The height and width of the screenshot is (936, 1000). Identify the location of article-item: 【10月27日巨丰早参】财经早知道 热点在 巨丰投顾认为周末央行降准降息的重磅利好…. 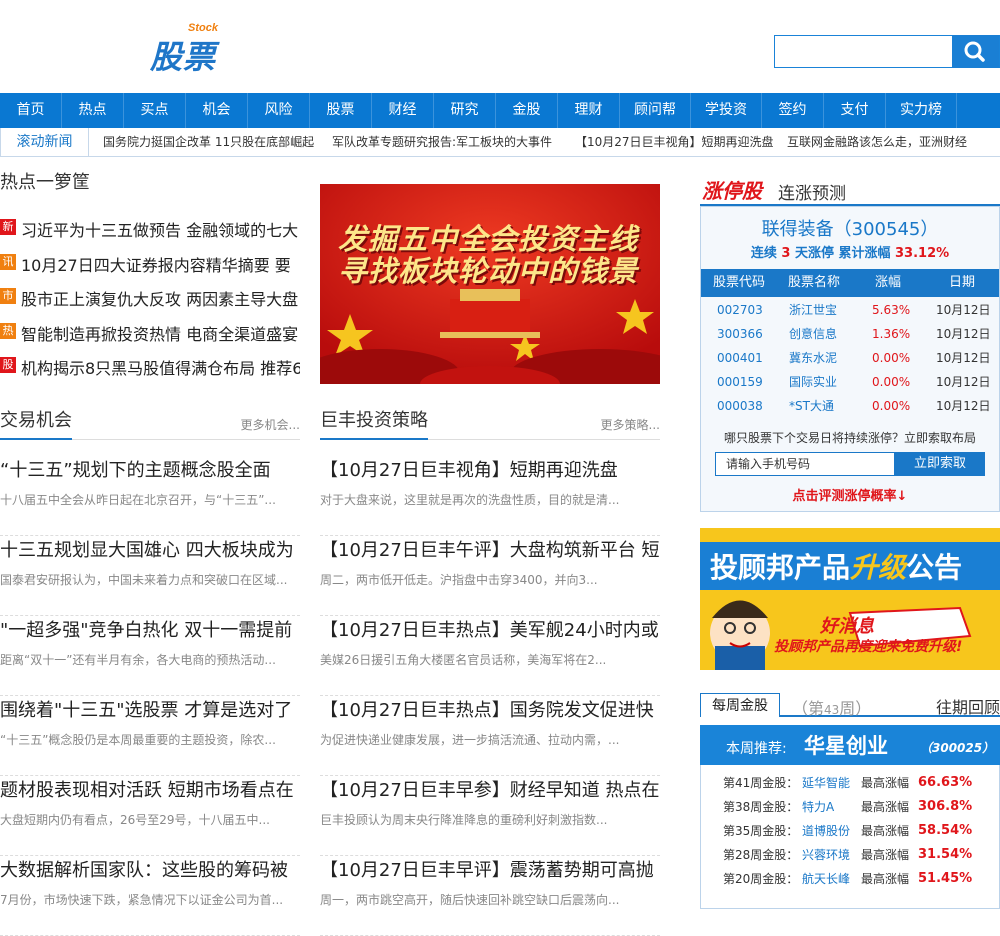
(490, 816).